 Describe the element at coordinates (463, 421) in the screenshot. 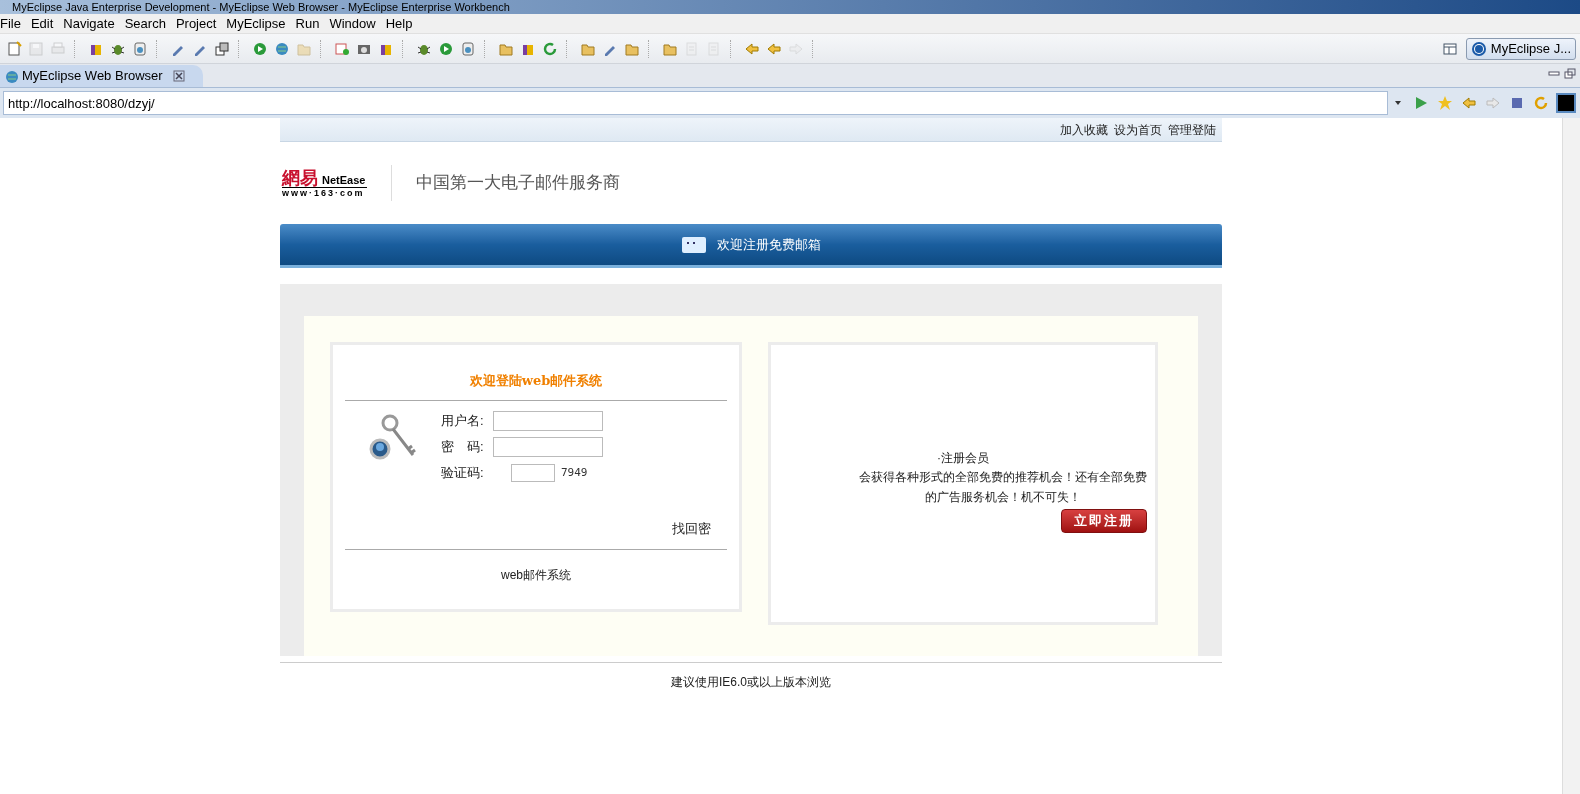

I see `field-label: 用户名:` at that location.